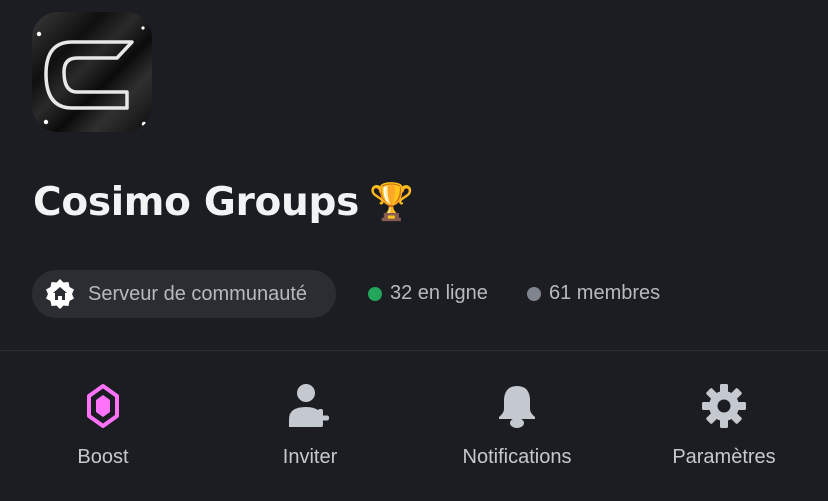 The image size is (828, 501). Describe the element at coordinates (310, 406) in the screenshot. I see `add-person-icon` at that location.